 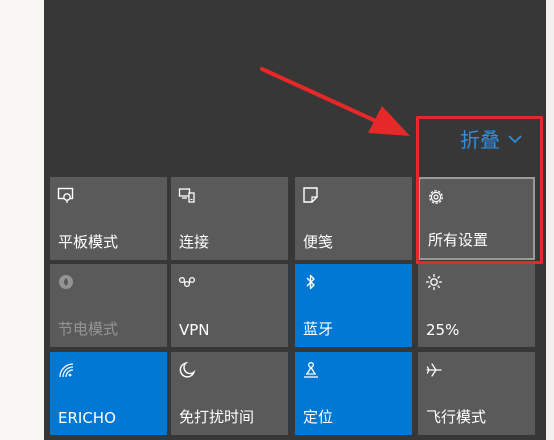 What do you see at coordinates (87, 418) in the screenshot?
I see `tile-label: ERICHO` at bounding box center [87, 418].